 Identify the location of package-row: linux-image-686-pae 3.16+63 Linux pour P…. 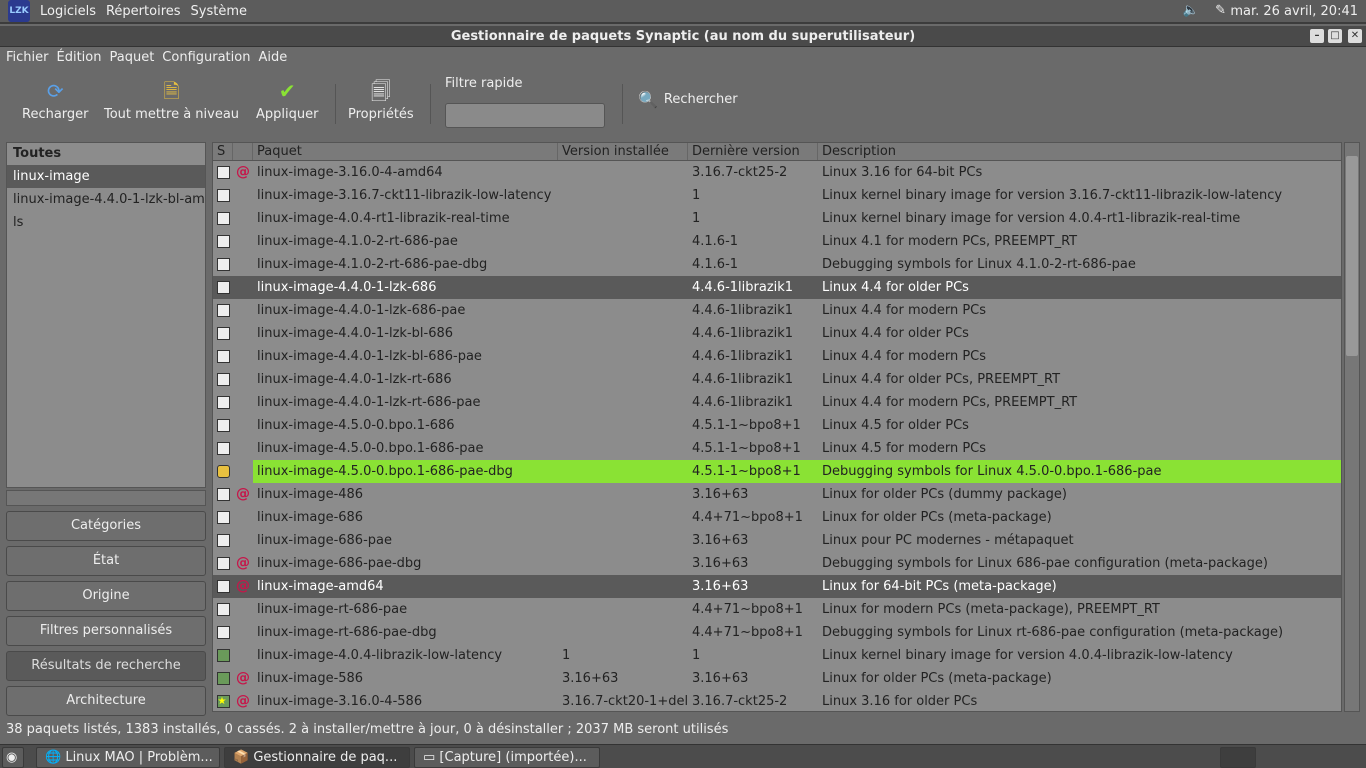
(777, 540).